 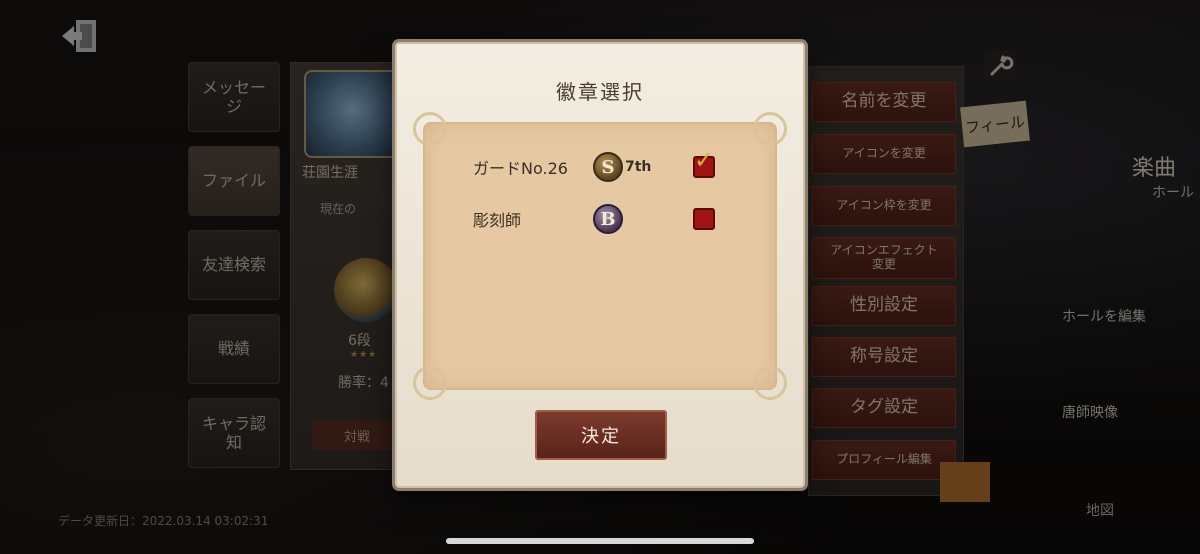 I want to click on rank-label: 6段, so click(x=359, y=341).